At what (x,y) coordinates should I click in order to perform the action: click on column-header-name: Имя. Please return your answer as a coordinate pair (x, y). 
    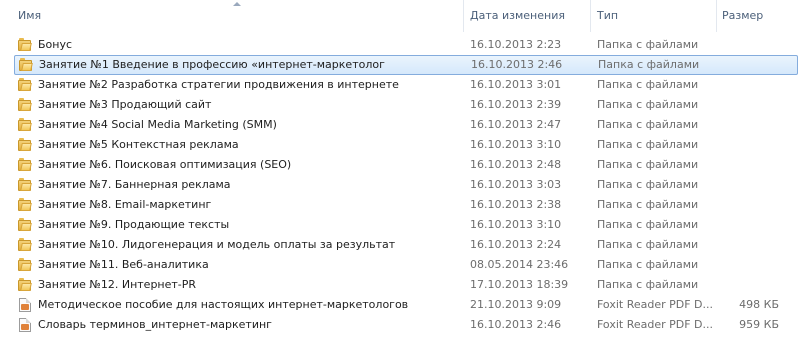
    Looking at the image, I should click on (29, 16).